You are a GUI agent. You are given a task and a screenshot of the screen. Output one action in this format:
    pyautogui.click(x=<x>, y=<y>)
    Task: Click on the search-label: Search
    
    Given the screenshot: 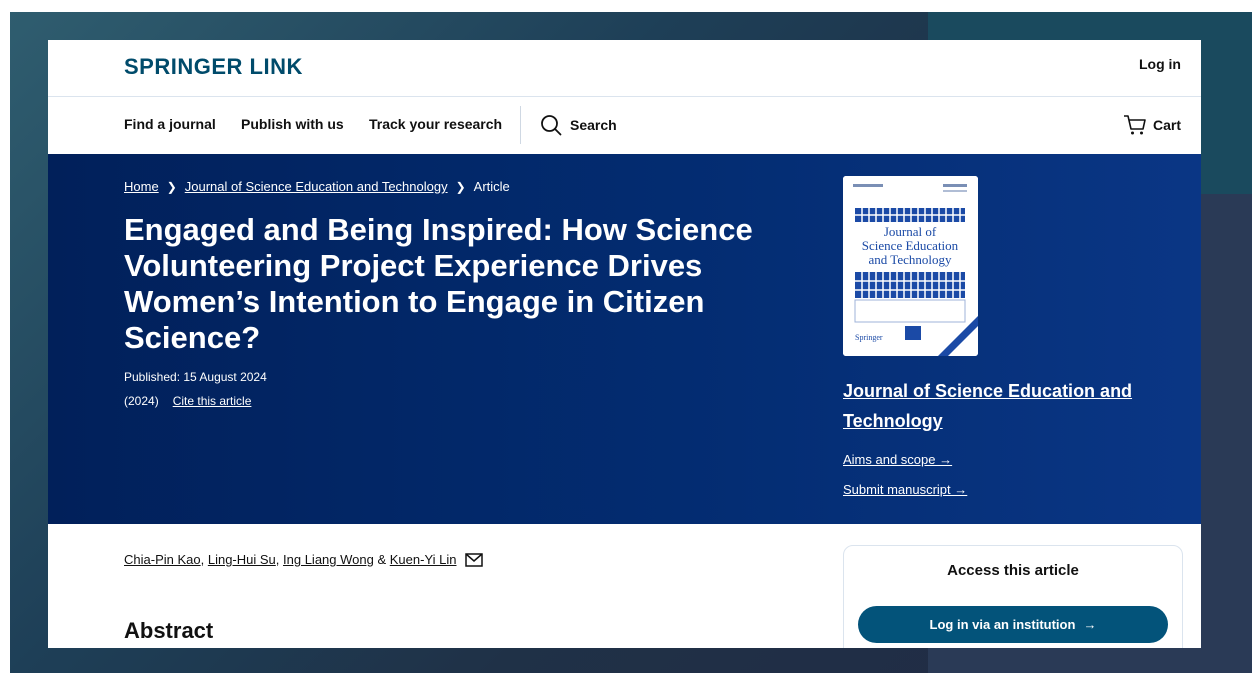 What is the action you would take?
    pyautogui.click(x=593, y=125)
    